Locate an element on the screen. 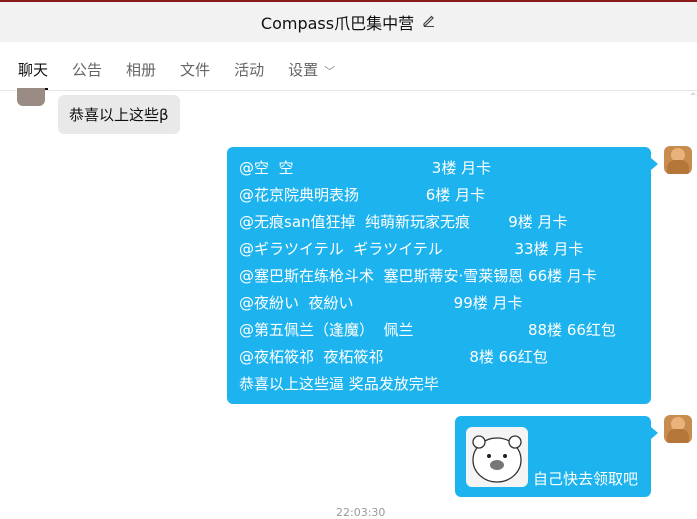 Image resolution: width=697 pixels, height=519 pixels. tab-label: 聊天 is located at coordinates (33, 70).